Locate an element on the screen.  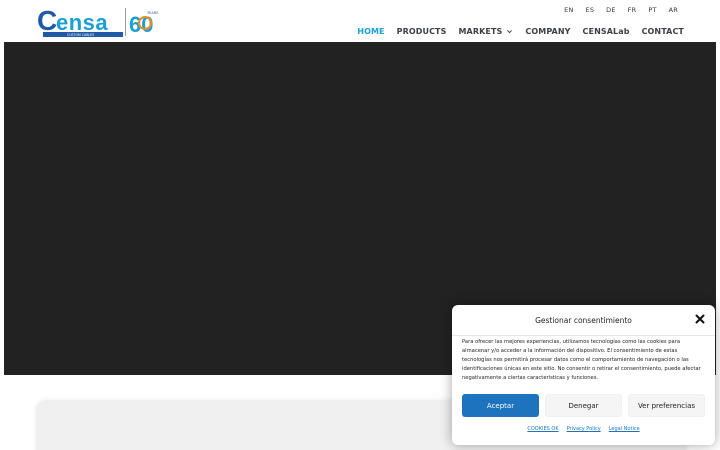
svg-text: CUSTOM CABLES is located at coordinates (80, 35).